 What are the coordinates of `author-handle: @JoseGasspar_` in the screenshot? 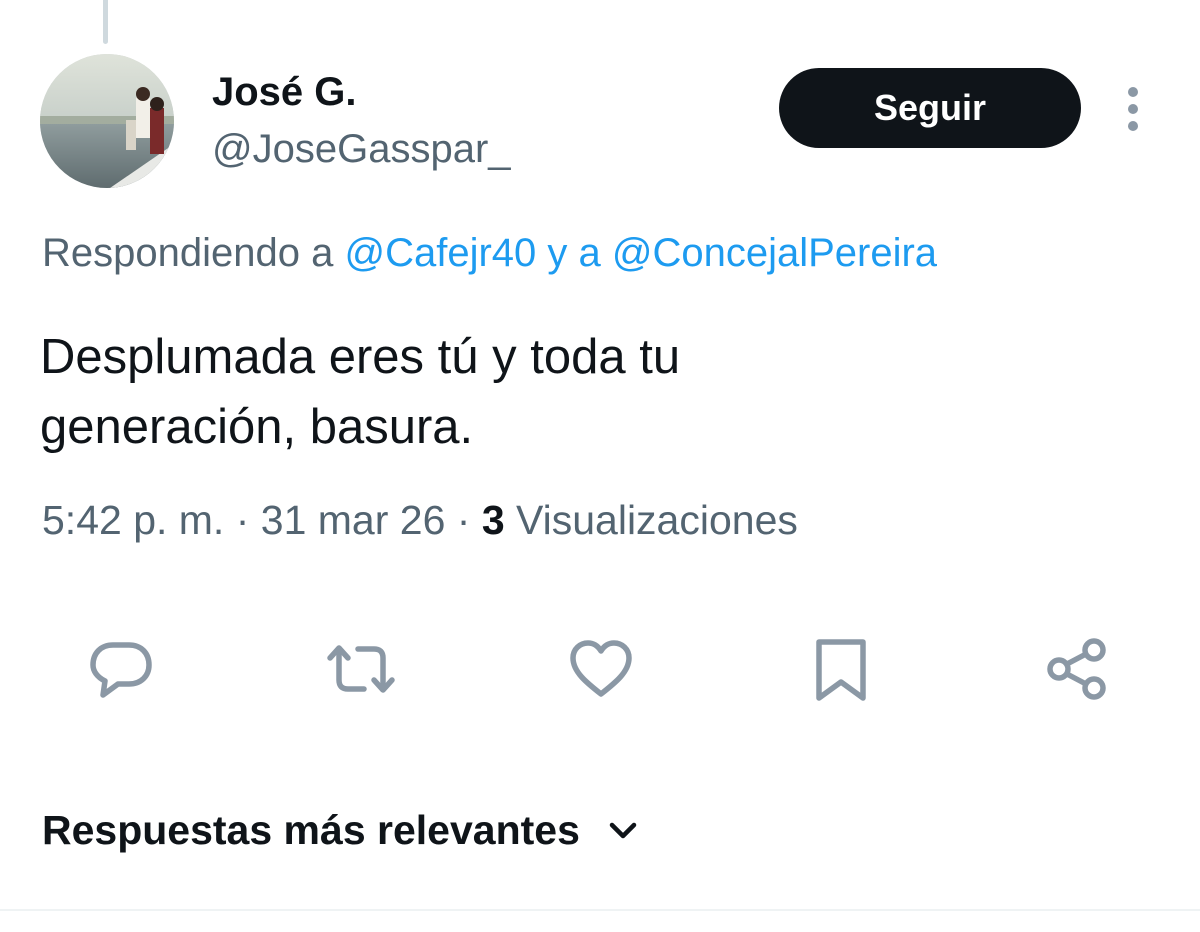 It's located at (361, 149).